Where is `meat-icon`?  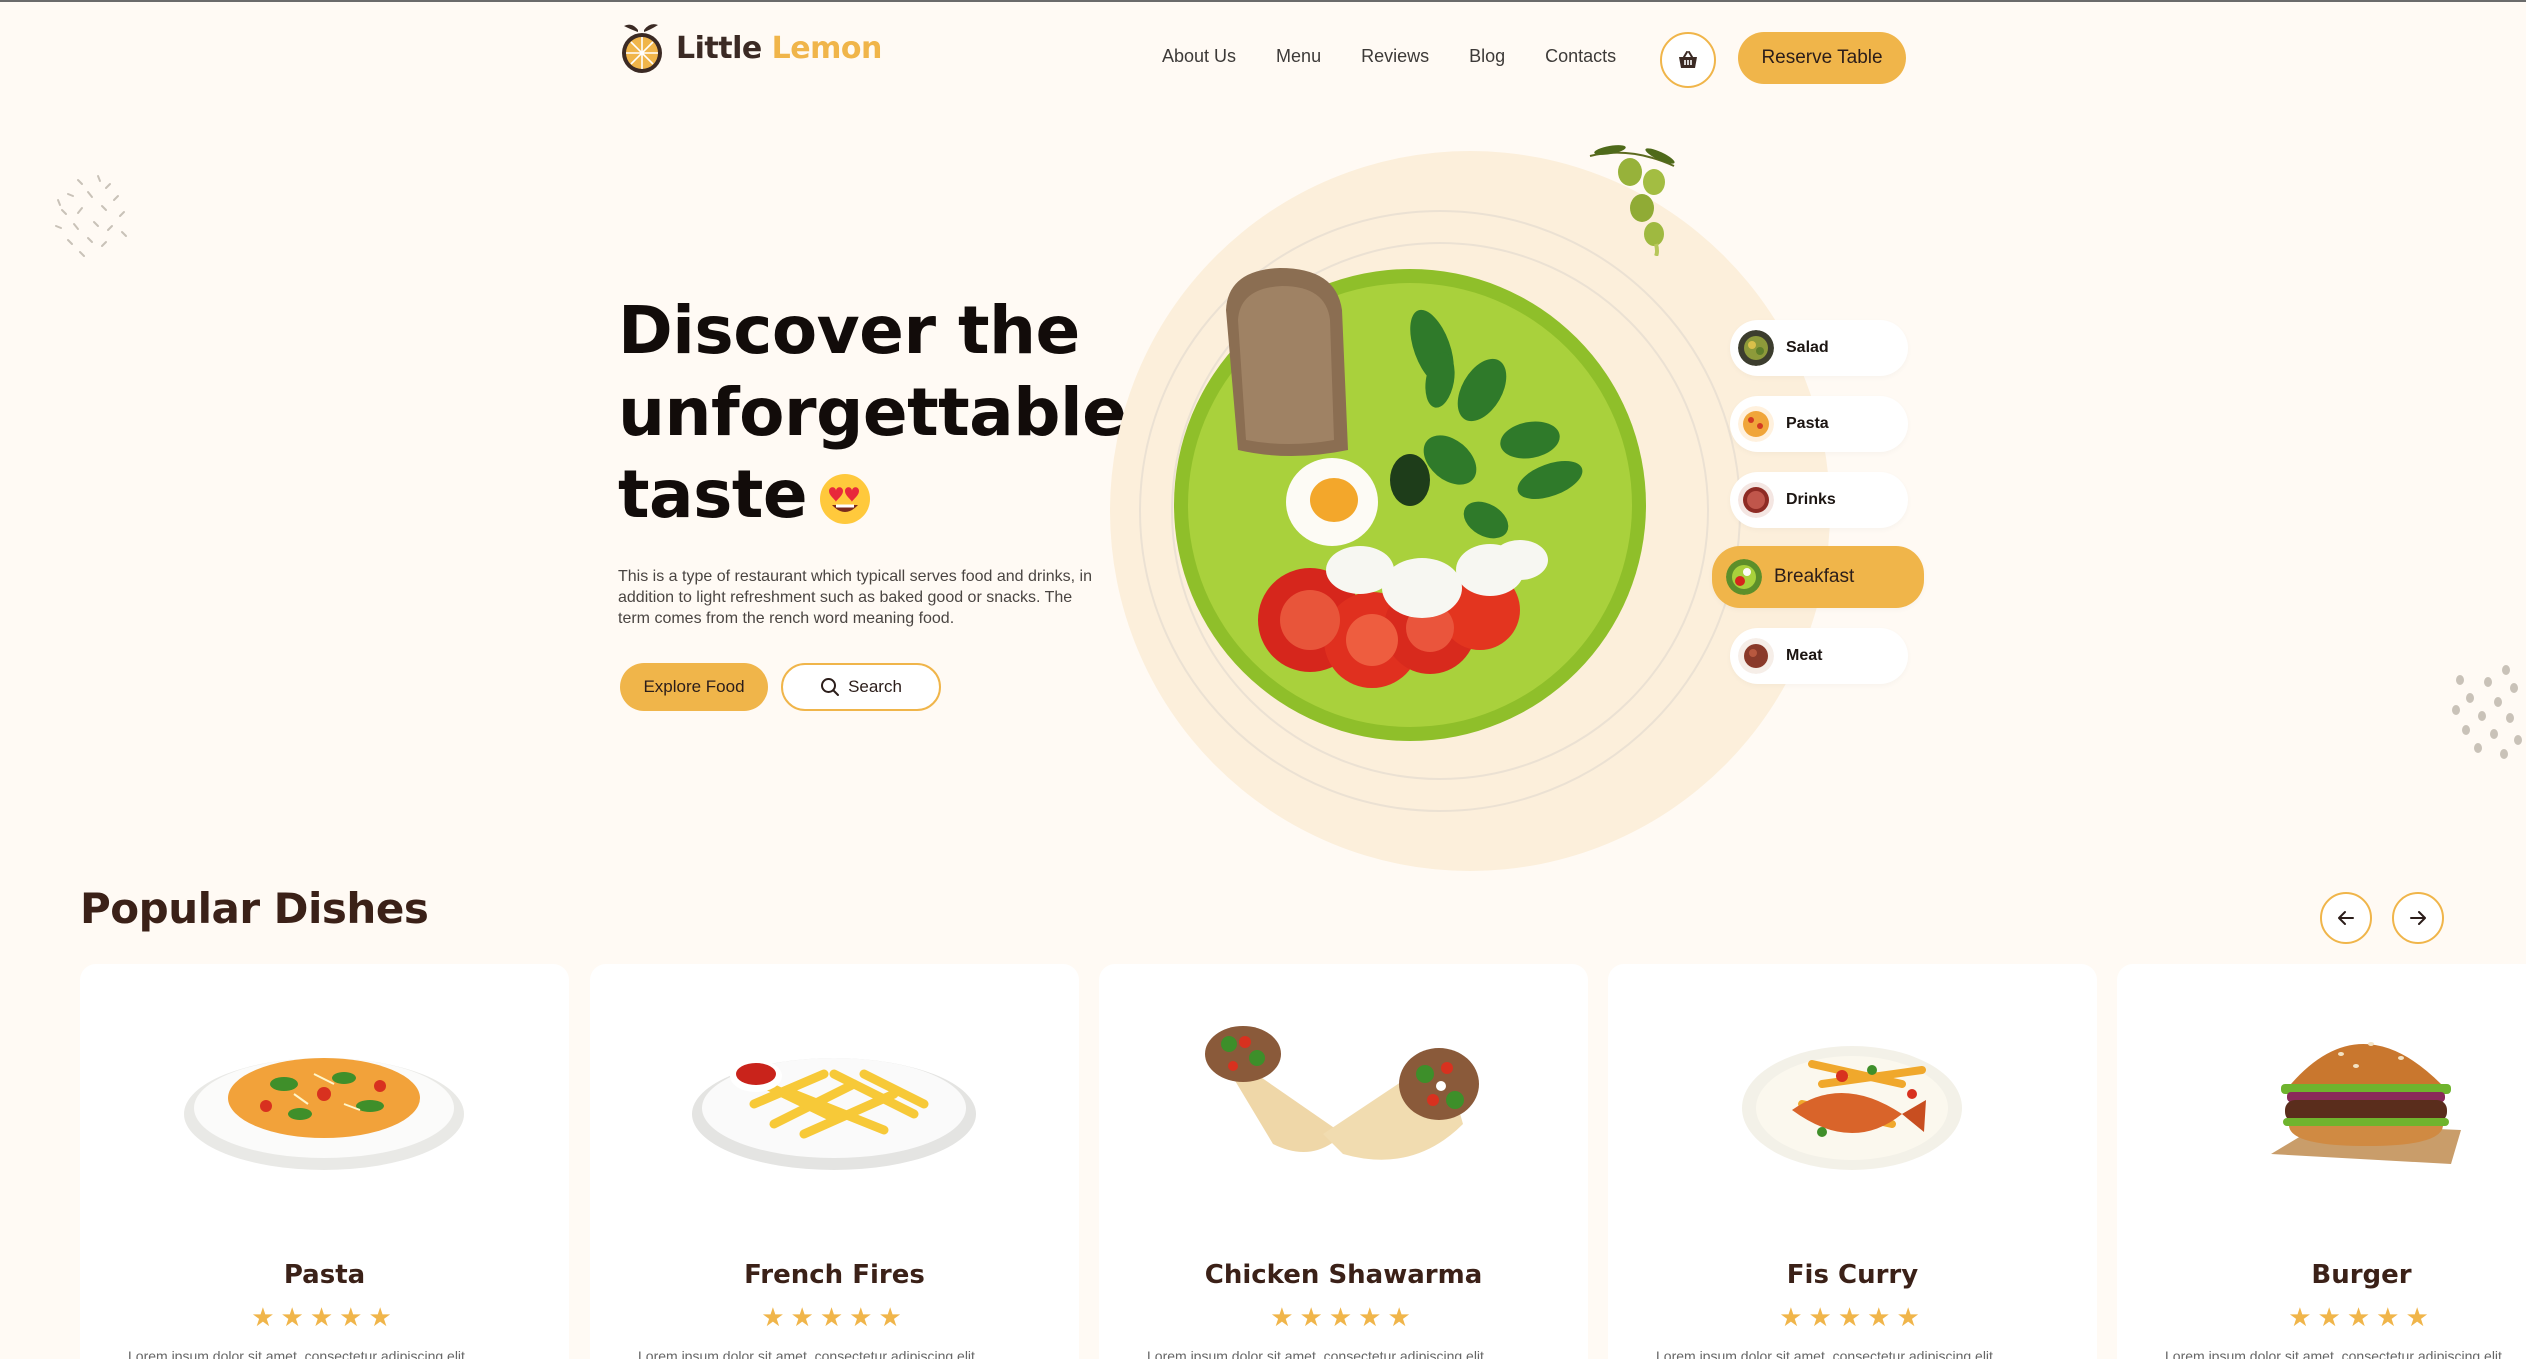
meat-icon is located at coordinates (1756, 656).